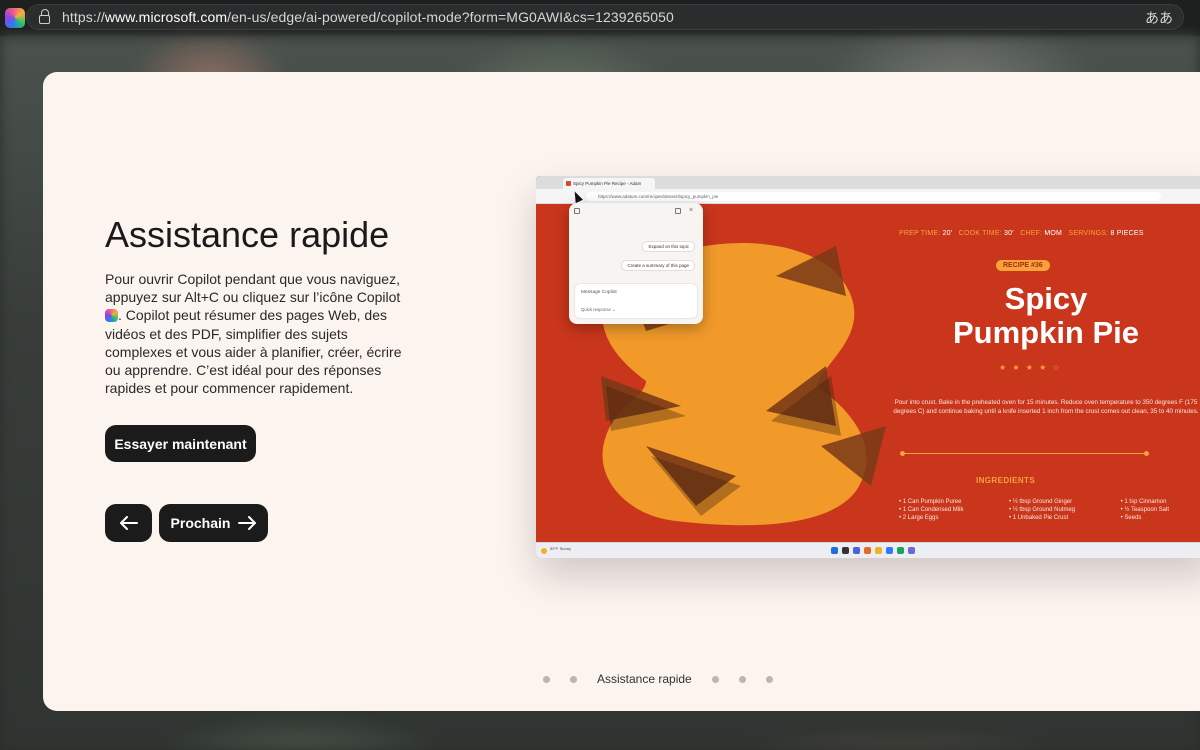 This screenshot has width=1200, height=750. What do you see at coordinates (1024, 453) in the screenshot?
I see `divider` at bounding box center [1024, 453].